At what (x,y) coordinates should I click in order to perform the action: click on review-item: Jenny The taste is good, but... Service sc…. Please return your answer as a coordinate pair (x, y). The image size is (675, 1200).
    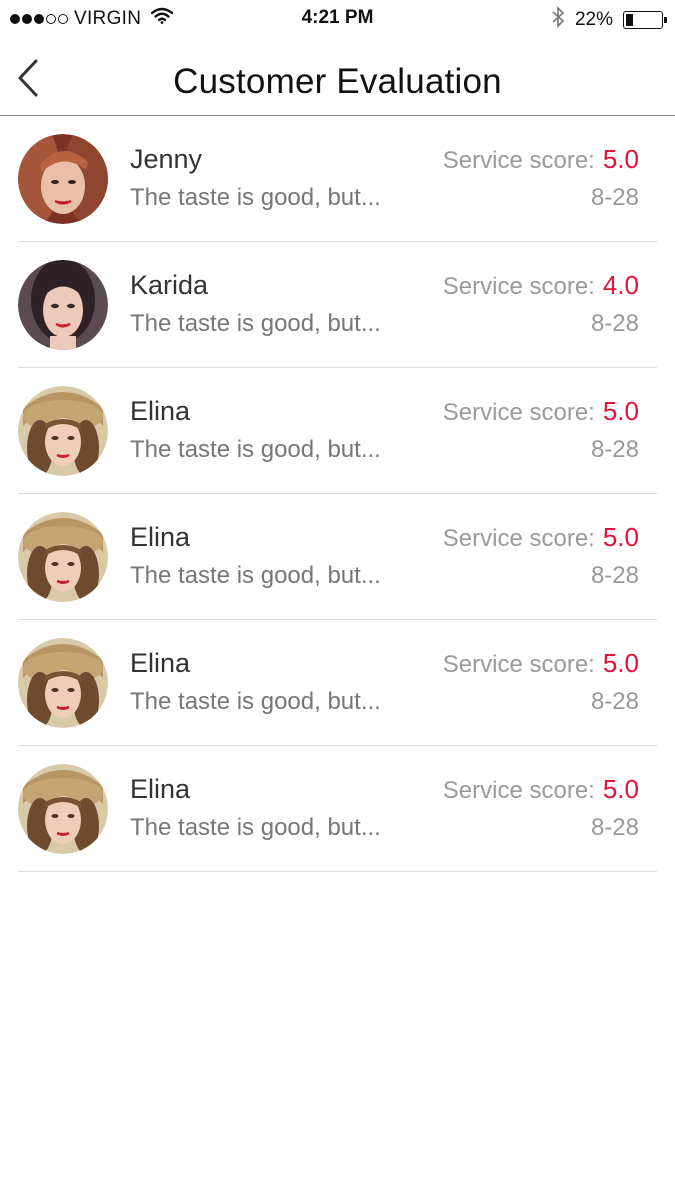
    Looking at the image, I should click on (337, 179).